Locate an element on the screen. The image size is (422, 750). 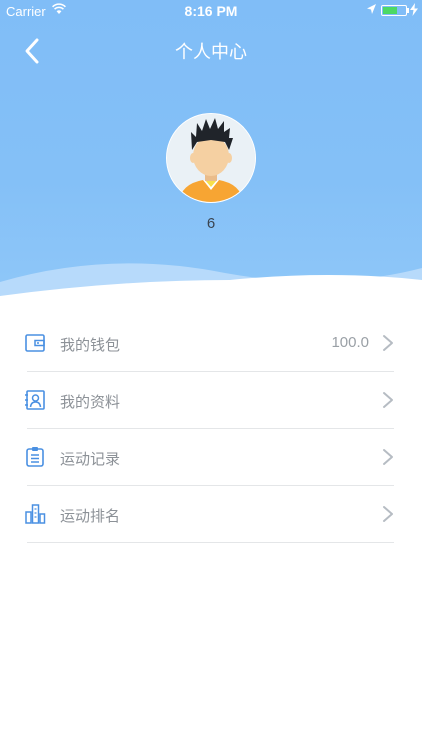
avatar-person-icon is located at coordinates (211, 158).